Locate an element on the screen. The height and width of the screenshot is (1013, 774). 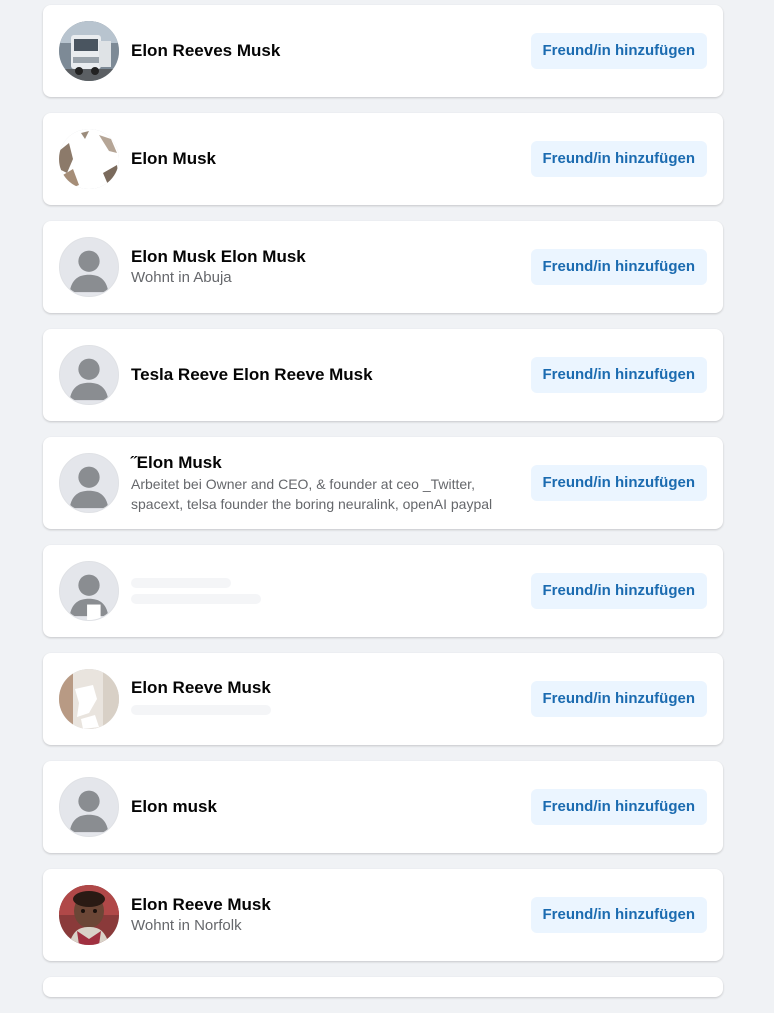
result-card: Elon musk Freund/in hinzufügen is located at coordinates (383, 807).